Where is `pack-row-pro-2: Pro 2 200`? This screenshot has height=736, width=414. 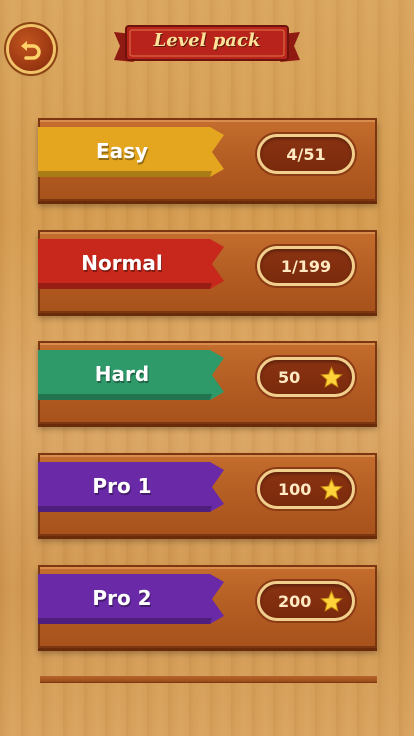
pack-row-pro-2: Pro 2 200 is located at coordinates (207, 606).